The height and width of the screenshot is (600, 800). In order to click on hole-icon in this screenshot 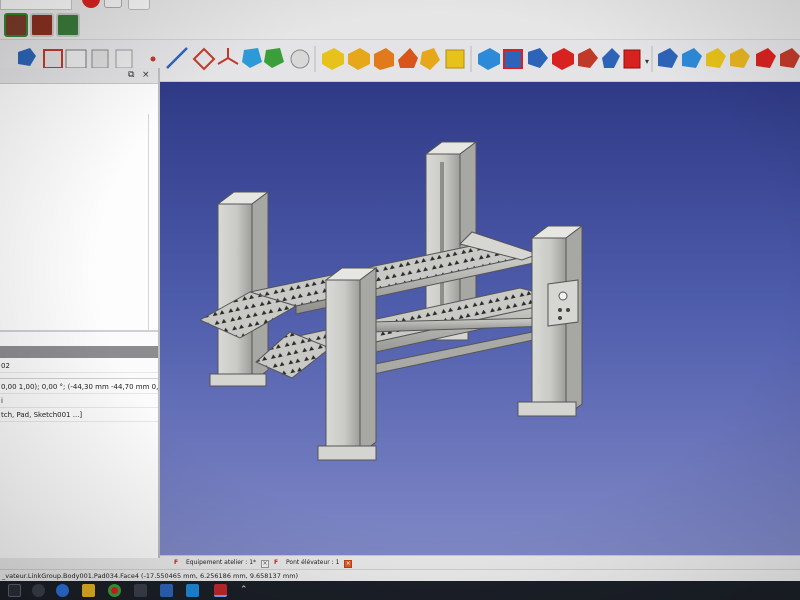, I will do `click(300, 59)`.